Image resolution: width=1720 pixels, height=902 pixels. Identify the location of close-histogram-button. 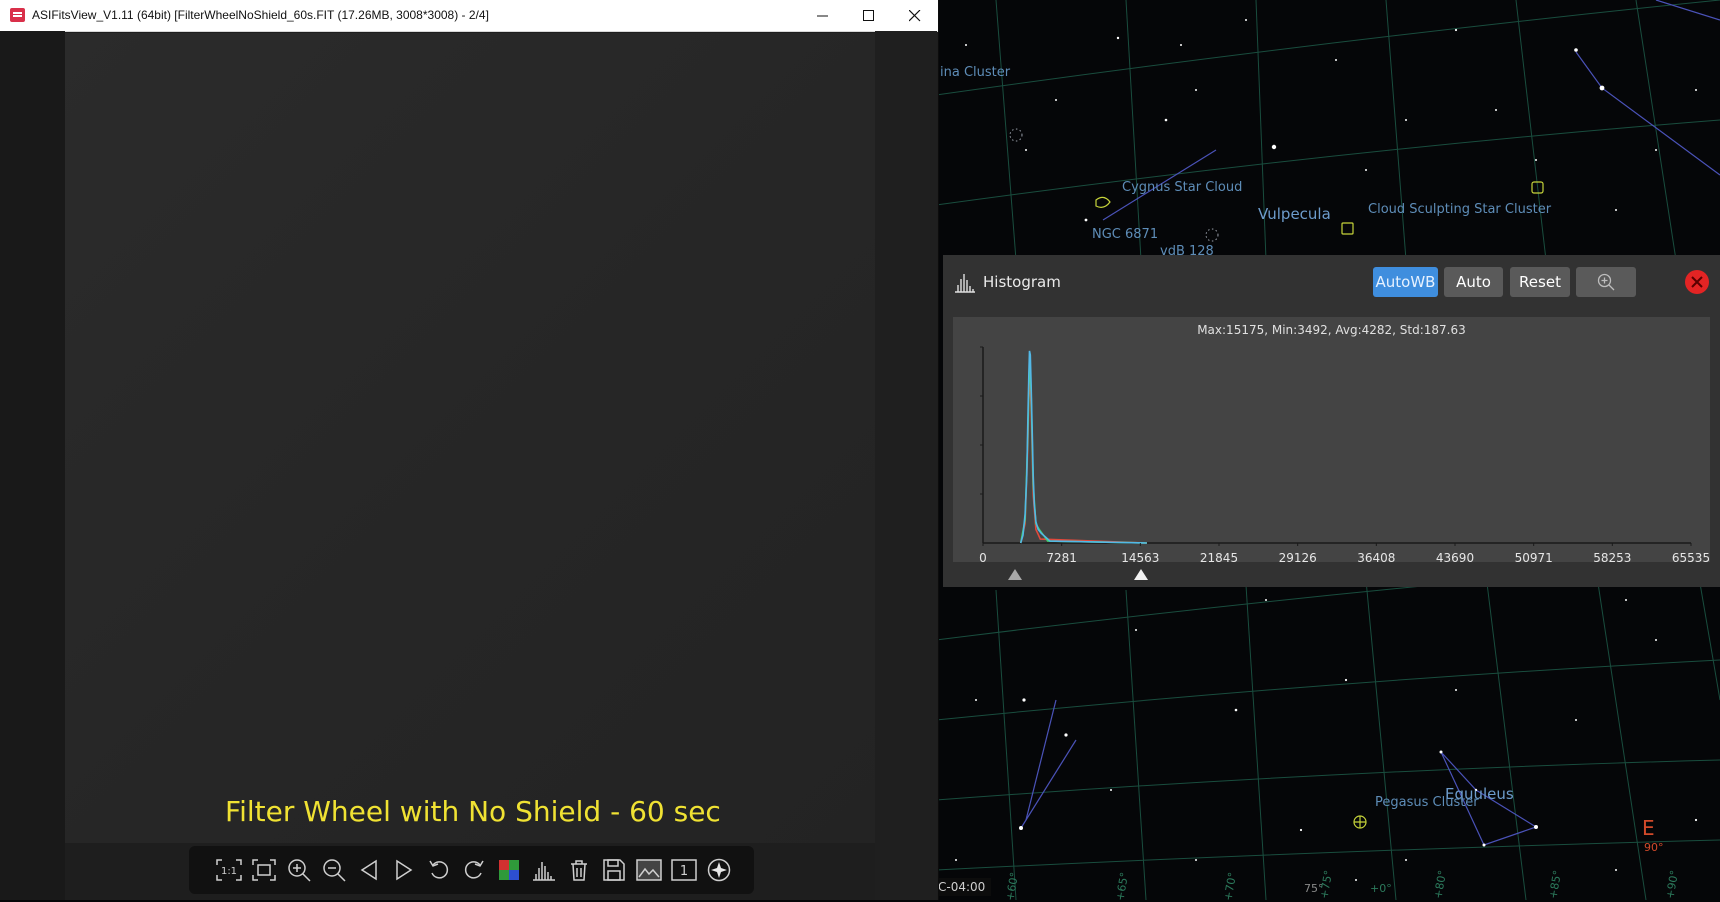
(1697, 282).